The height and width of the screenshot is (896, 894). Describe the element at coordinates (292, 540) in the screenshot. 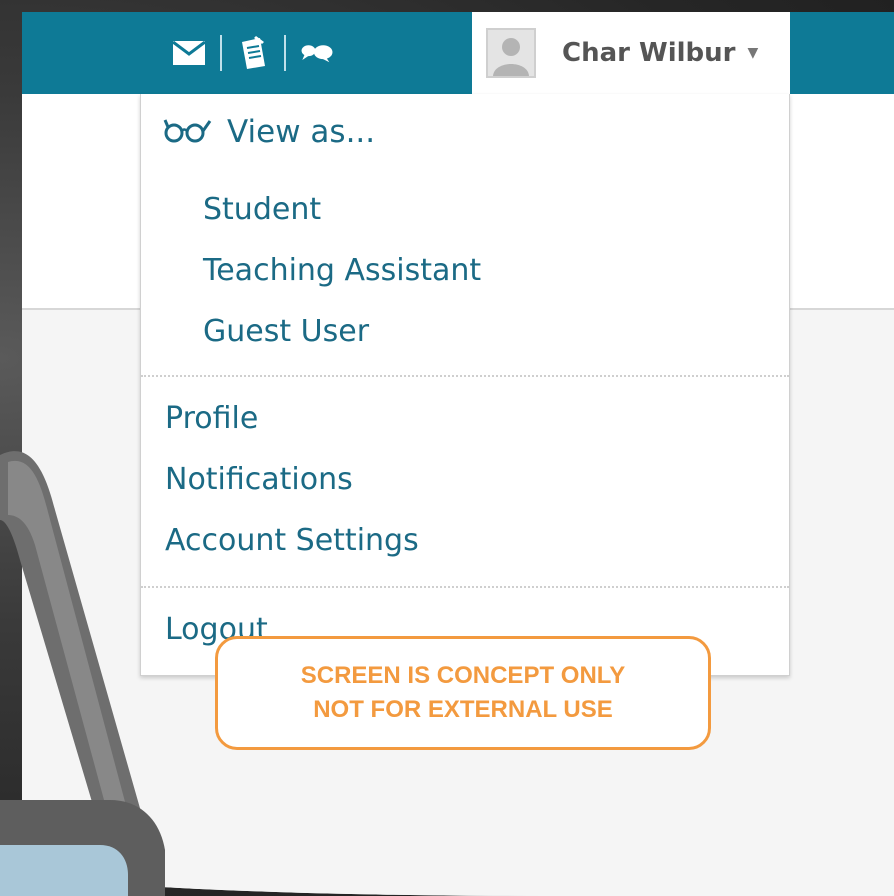

I see `menu-item-account-settings: Account Settings` at that location.